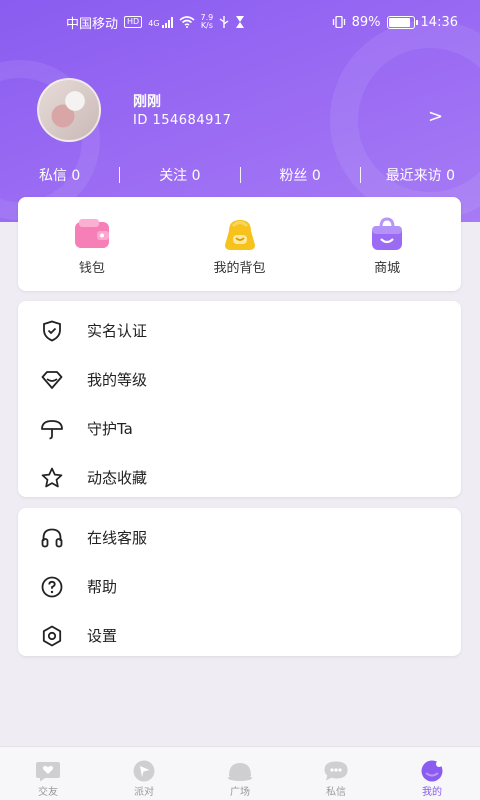  What do you see at coordinates (144, 792) in the screenshot?
I see `tab-party-label: 派对` at bounding box center [144, 792].